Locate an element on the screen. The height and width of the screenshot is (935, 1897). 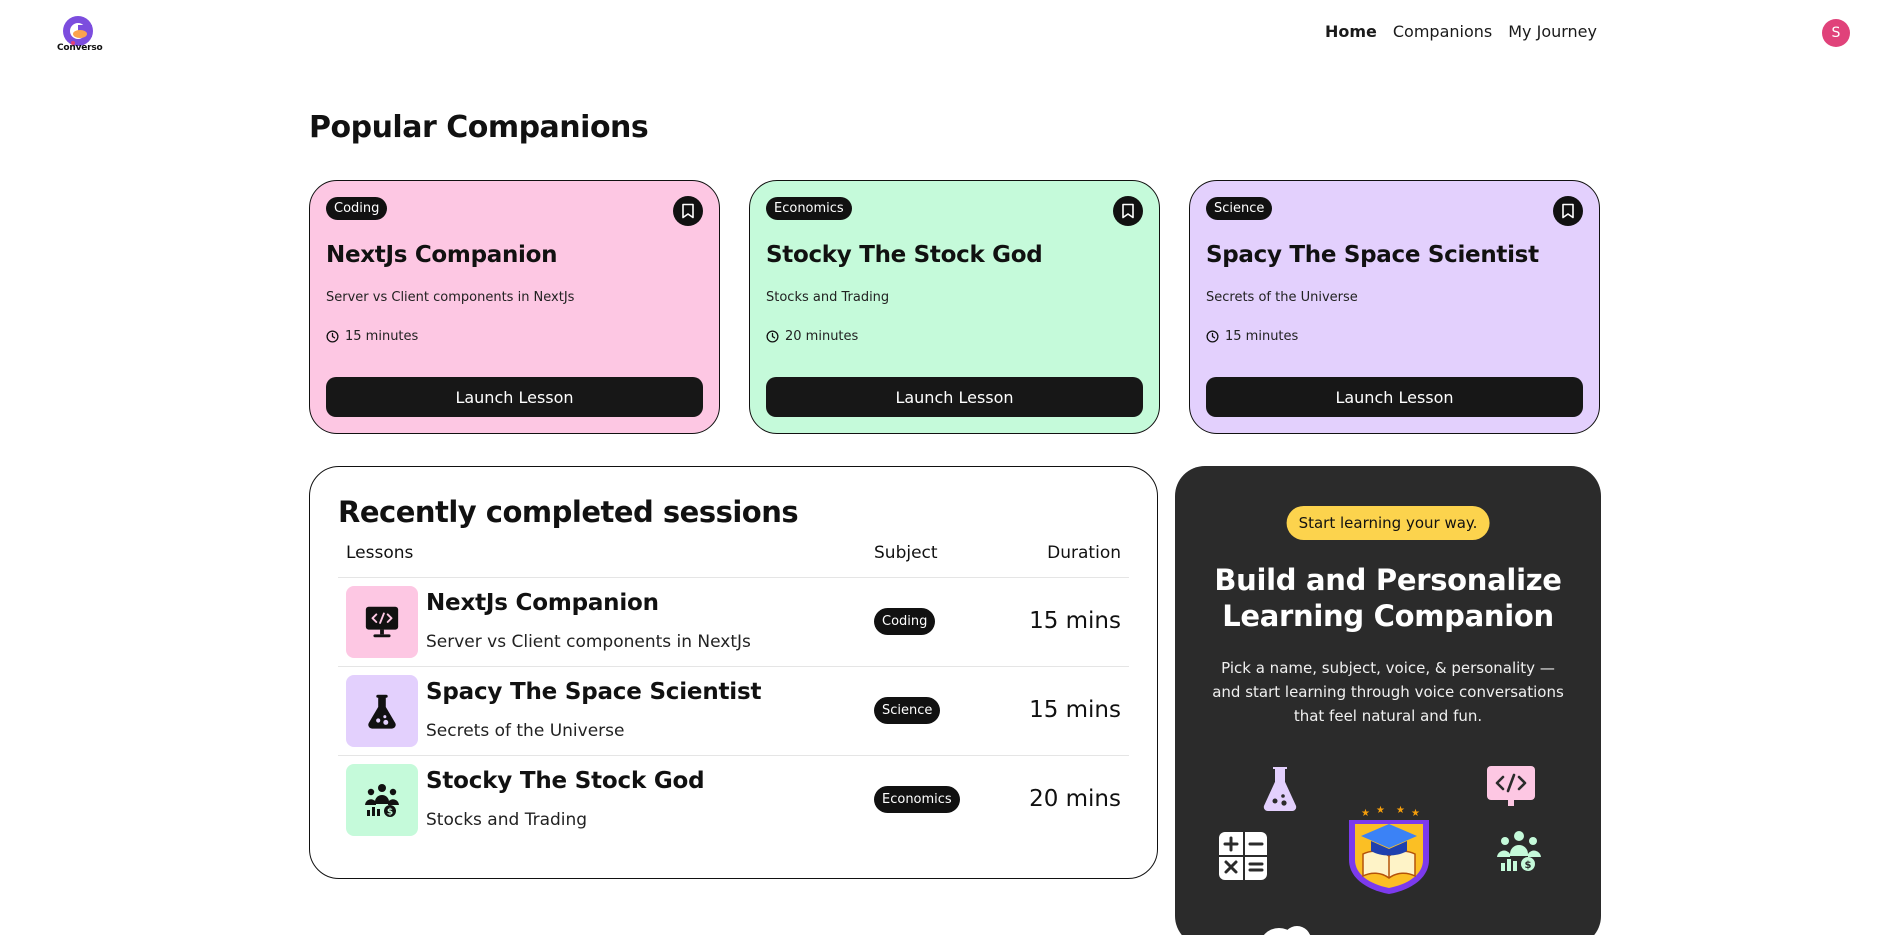
subject-badge-wrap: Coding is located at coordinates (905, 621).